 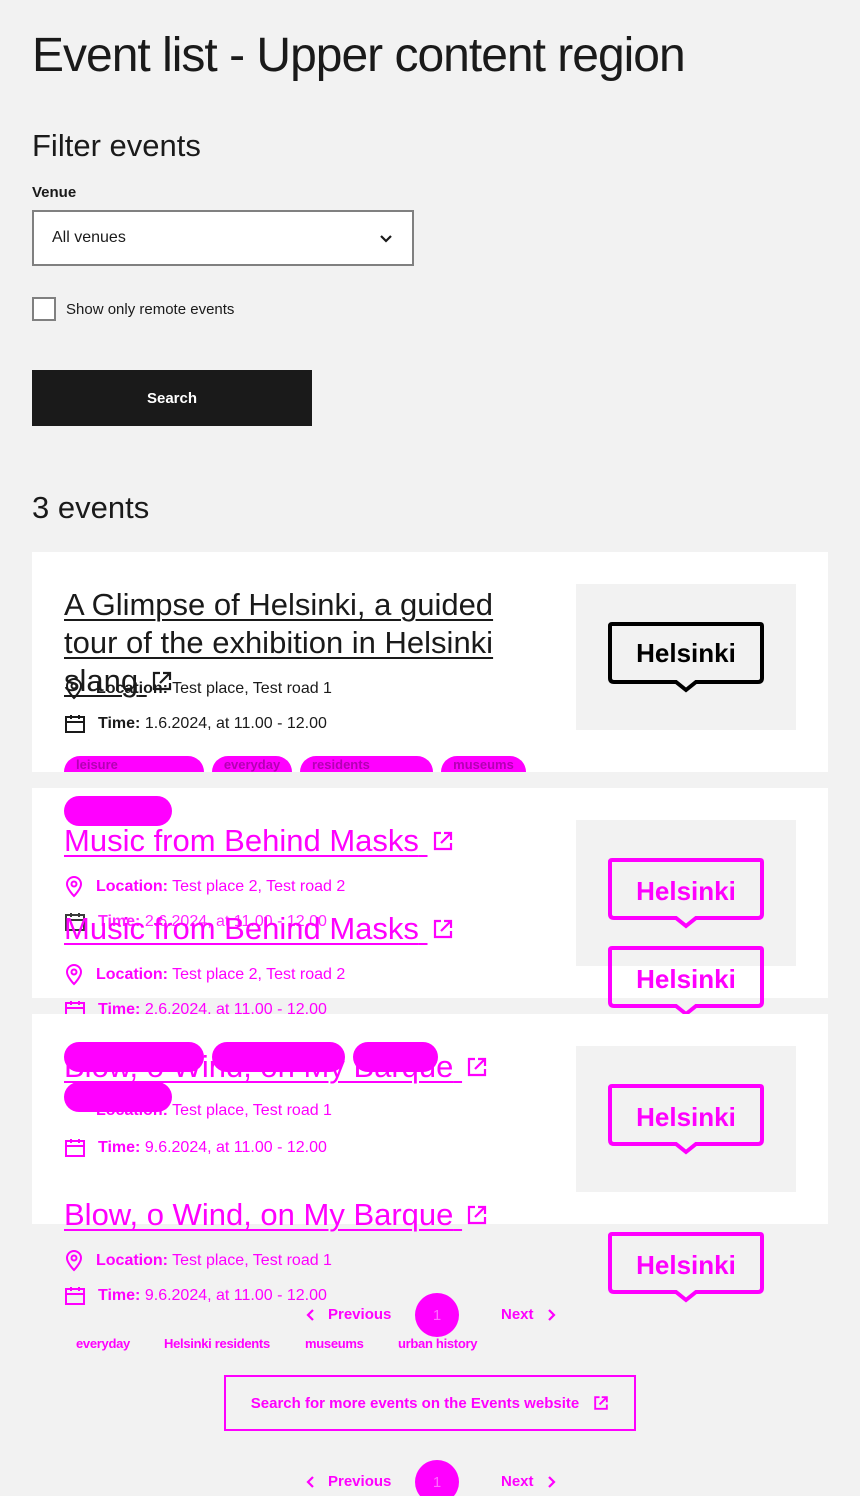 What do you see at coordinates (359, 55) in the screenshot?
I see `page-title: Event list - Upper content region` at bounding box center [359, 55].